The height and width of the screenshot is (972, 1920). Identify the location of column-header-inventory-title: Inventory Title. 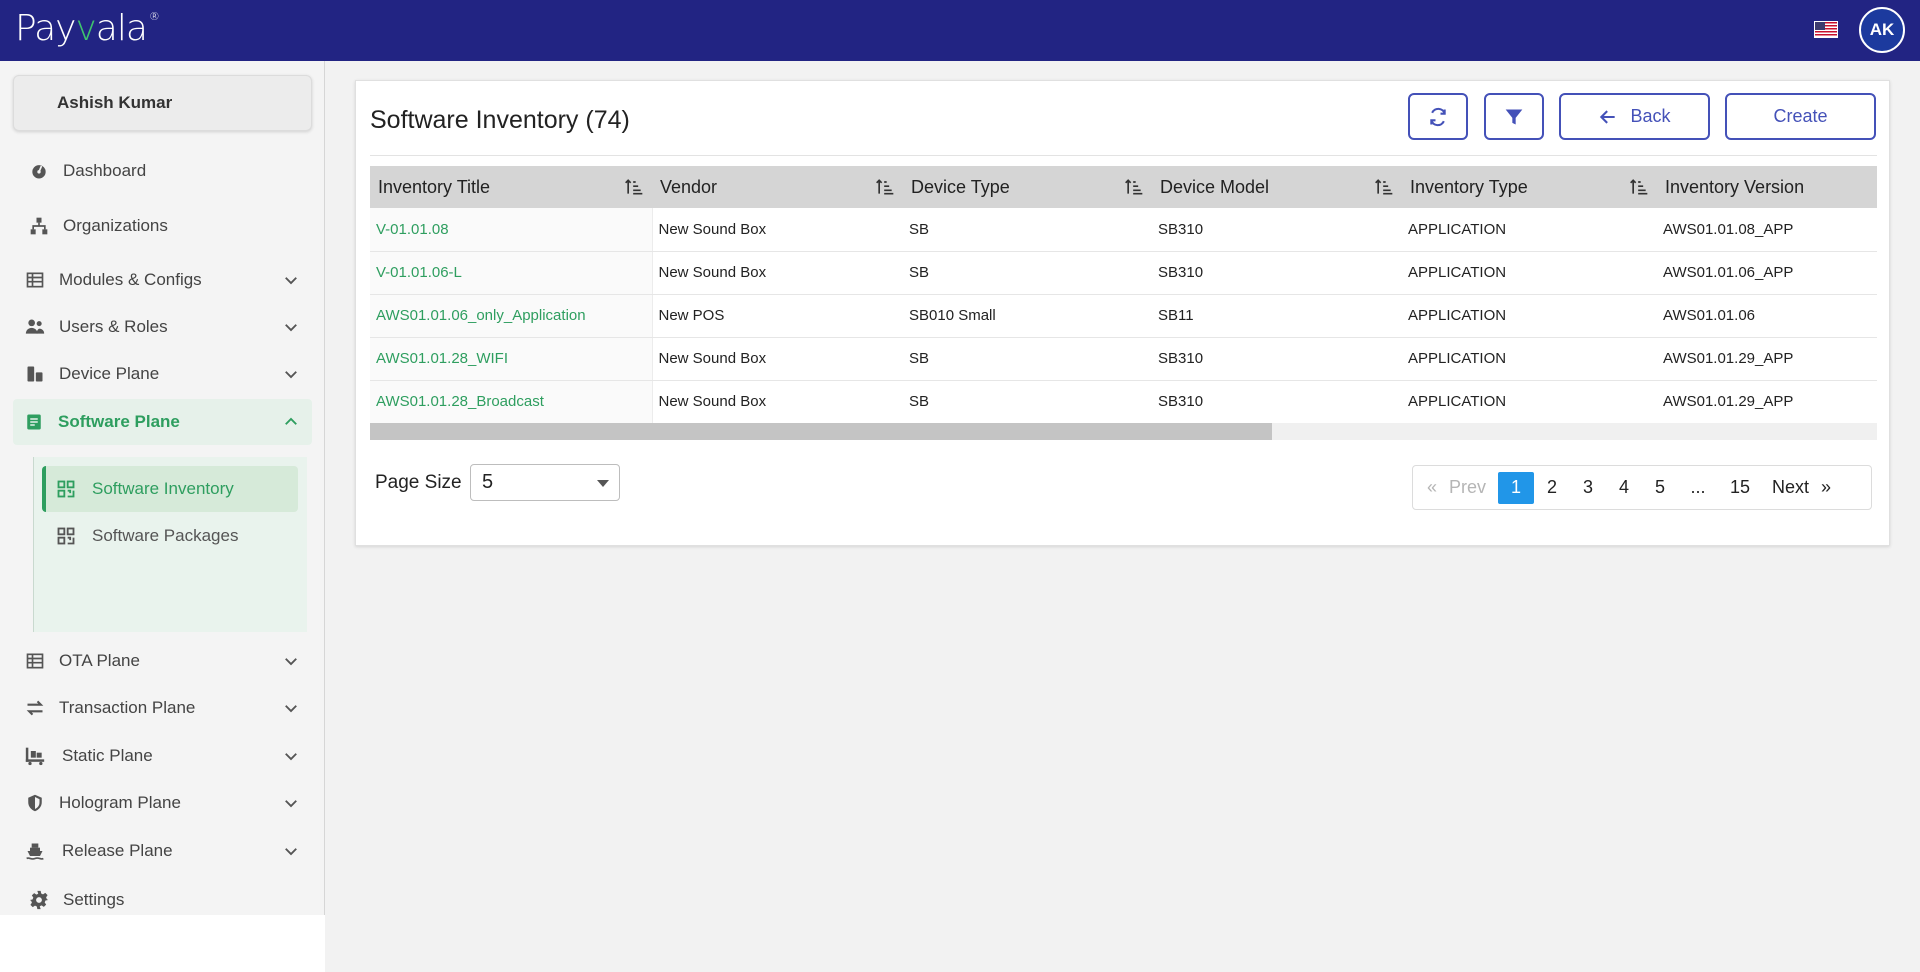
(511, 187).